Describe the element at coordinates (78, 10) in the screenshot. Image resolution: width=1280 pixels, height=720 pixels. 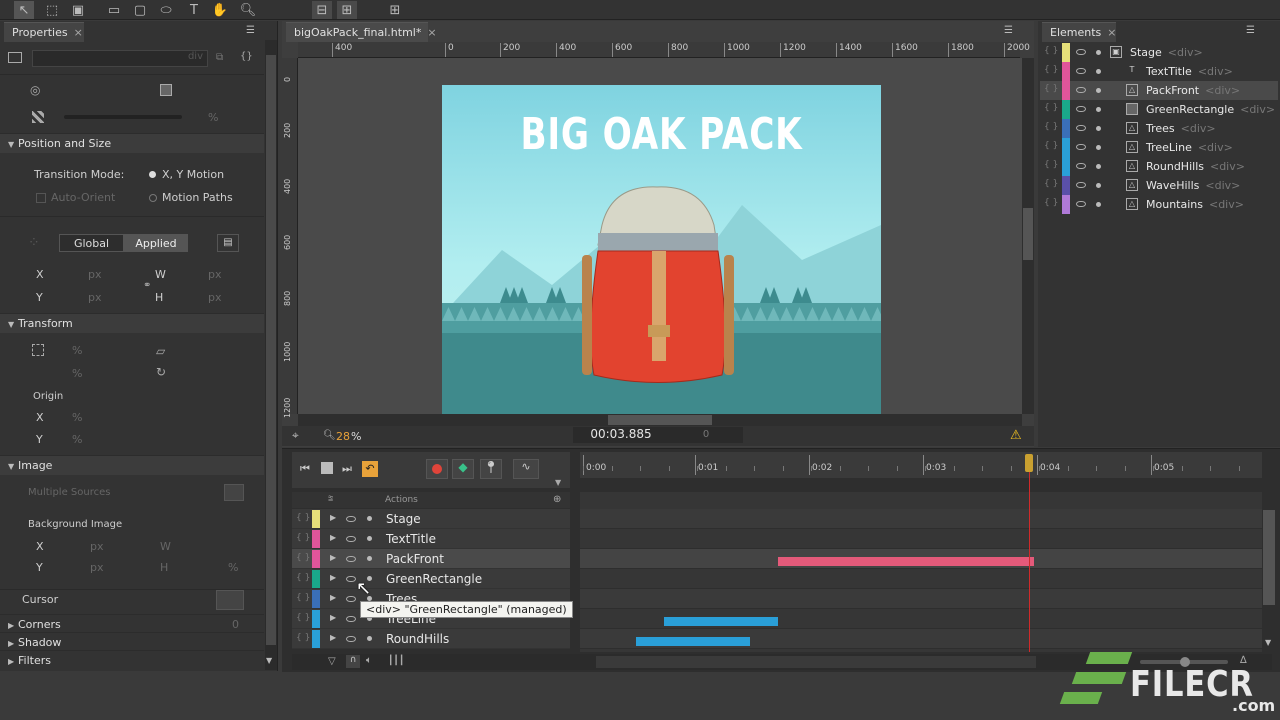
I see `clip-icon: ▣` at that location.